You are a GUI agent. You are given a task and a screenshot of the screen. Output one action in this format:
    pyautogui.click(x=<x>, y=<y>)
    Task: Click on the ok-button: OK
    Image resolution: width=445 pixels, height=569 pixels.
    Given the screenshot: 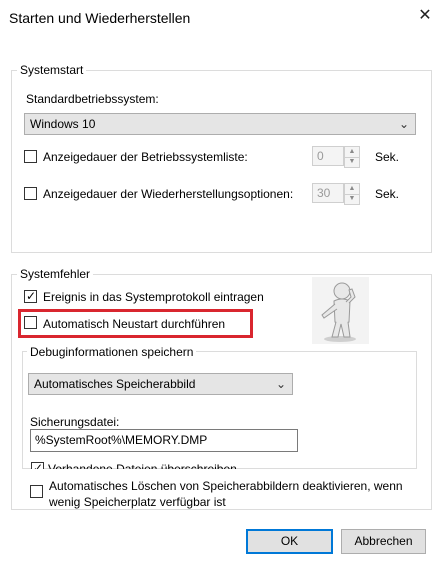 What is the action you would take?
    pyautogui.click(x=289, y=541)
    